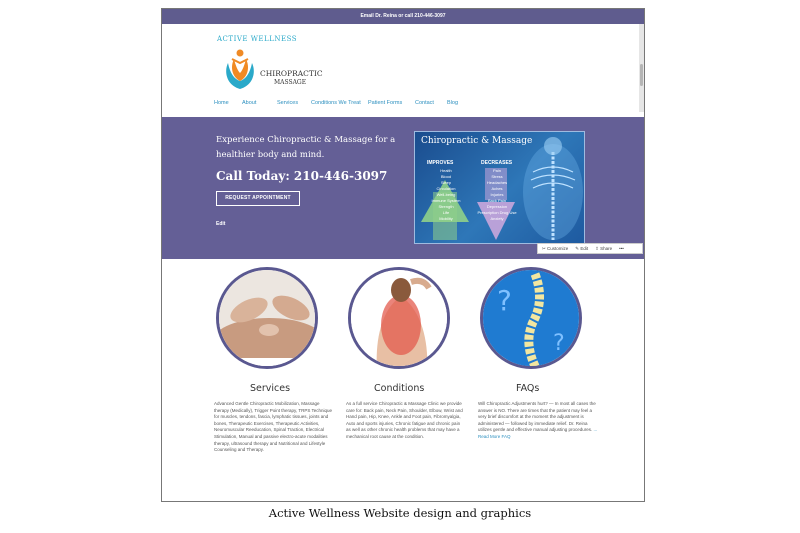 This screenshot has width=800, height=533. Describe the element at coordinates (440, 163) in the screenshot. I see `improves-heading: IMPROVES` at that location.